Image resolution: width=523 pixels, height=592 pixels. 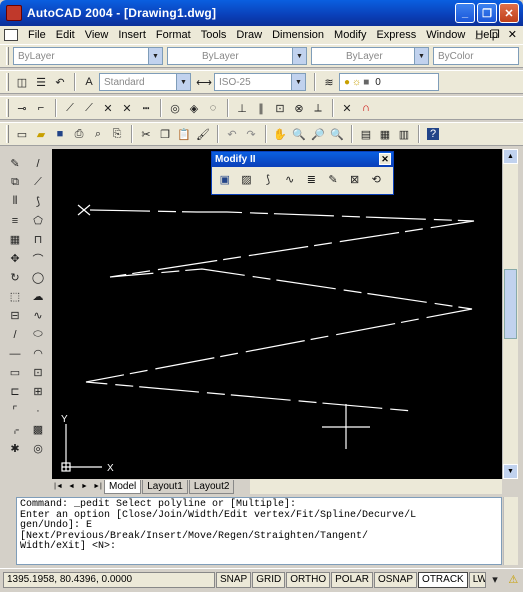 I want to click on menu-express: Express, so click(x=396, y=35).